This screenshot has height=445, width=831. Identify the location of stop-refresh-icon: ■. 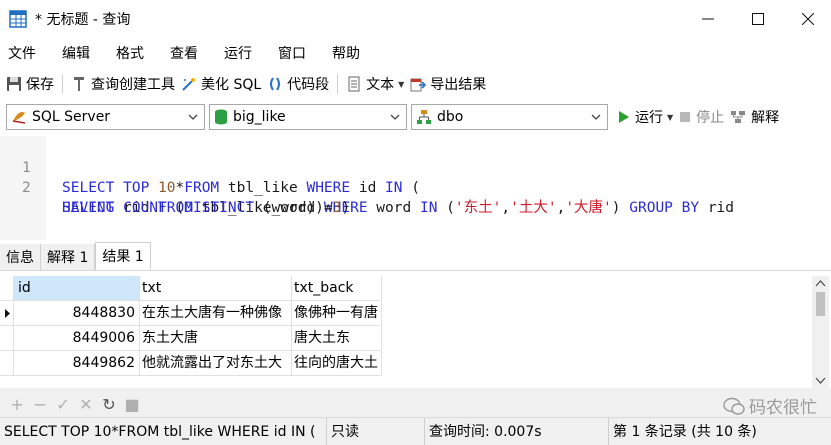
(132, 404).